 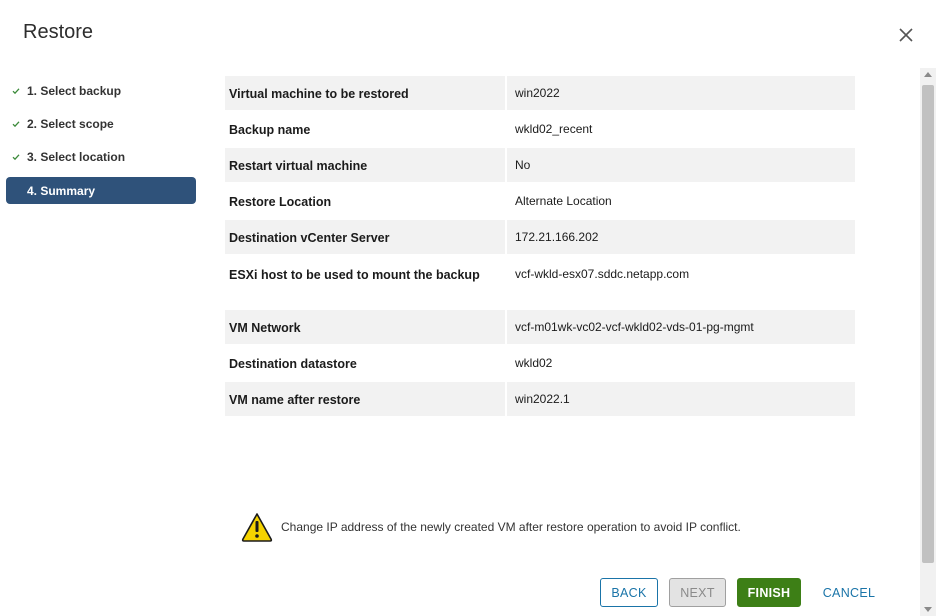 What do you see at coordinates (534, 363) in the screenshot?
I see `row-value: wkld02` at bounding box center [534, 363].